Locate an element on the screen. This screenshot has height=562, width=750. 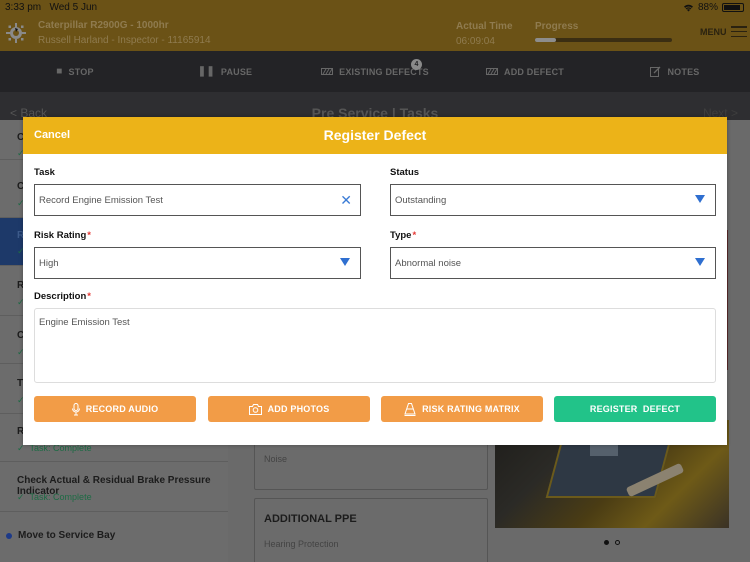
menu-label: MENU is located at coordinates (713, 31).